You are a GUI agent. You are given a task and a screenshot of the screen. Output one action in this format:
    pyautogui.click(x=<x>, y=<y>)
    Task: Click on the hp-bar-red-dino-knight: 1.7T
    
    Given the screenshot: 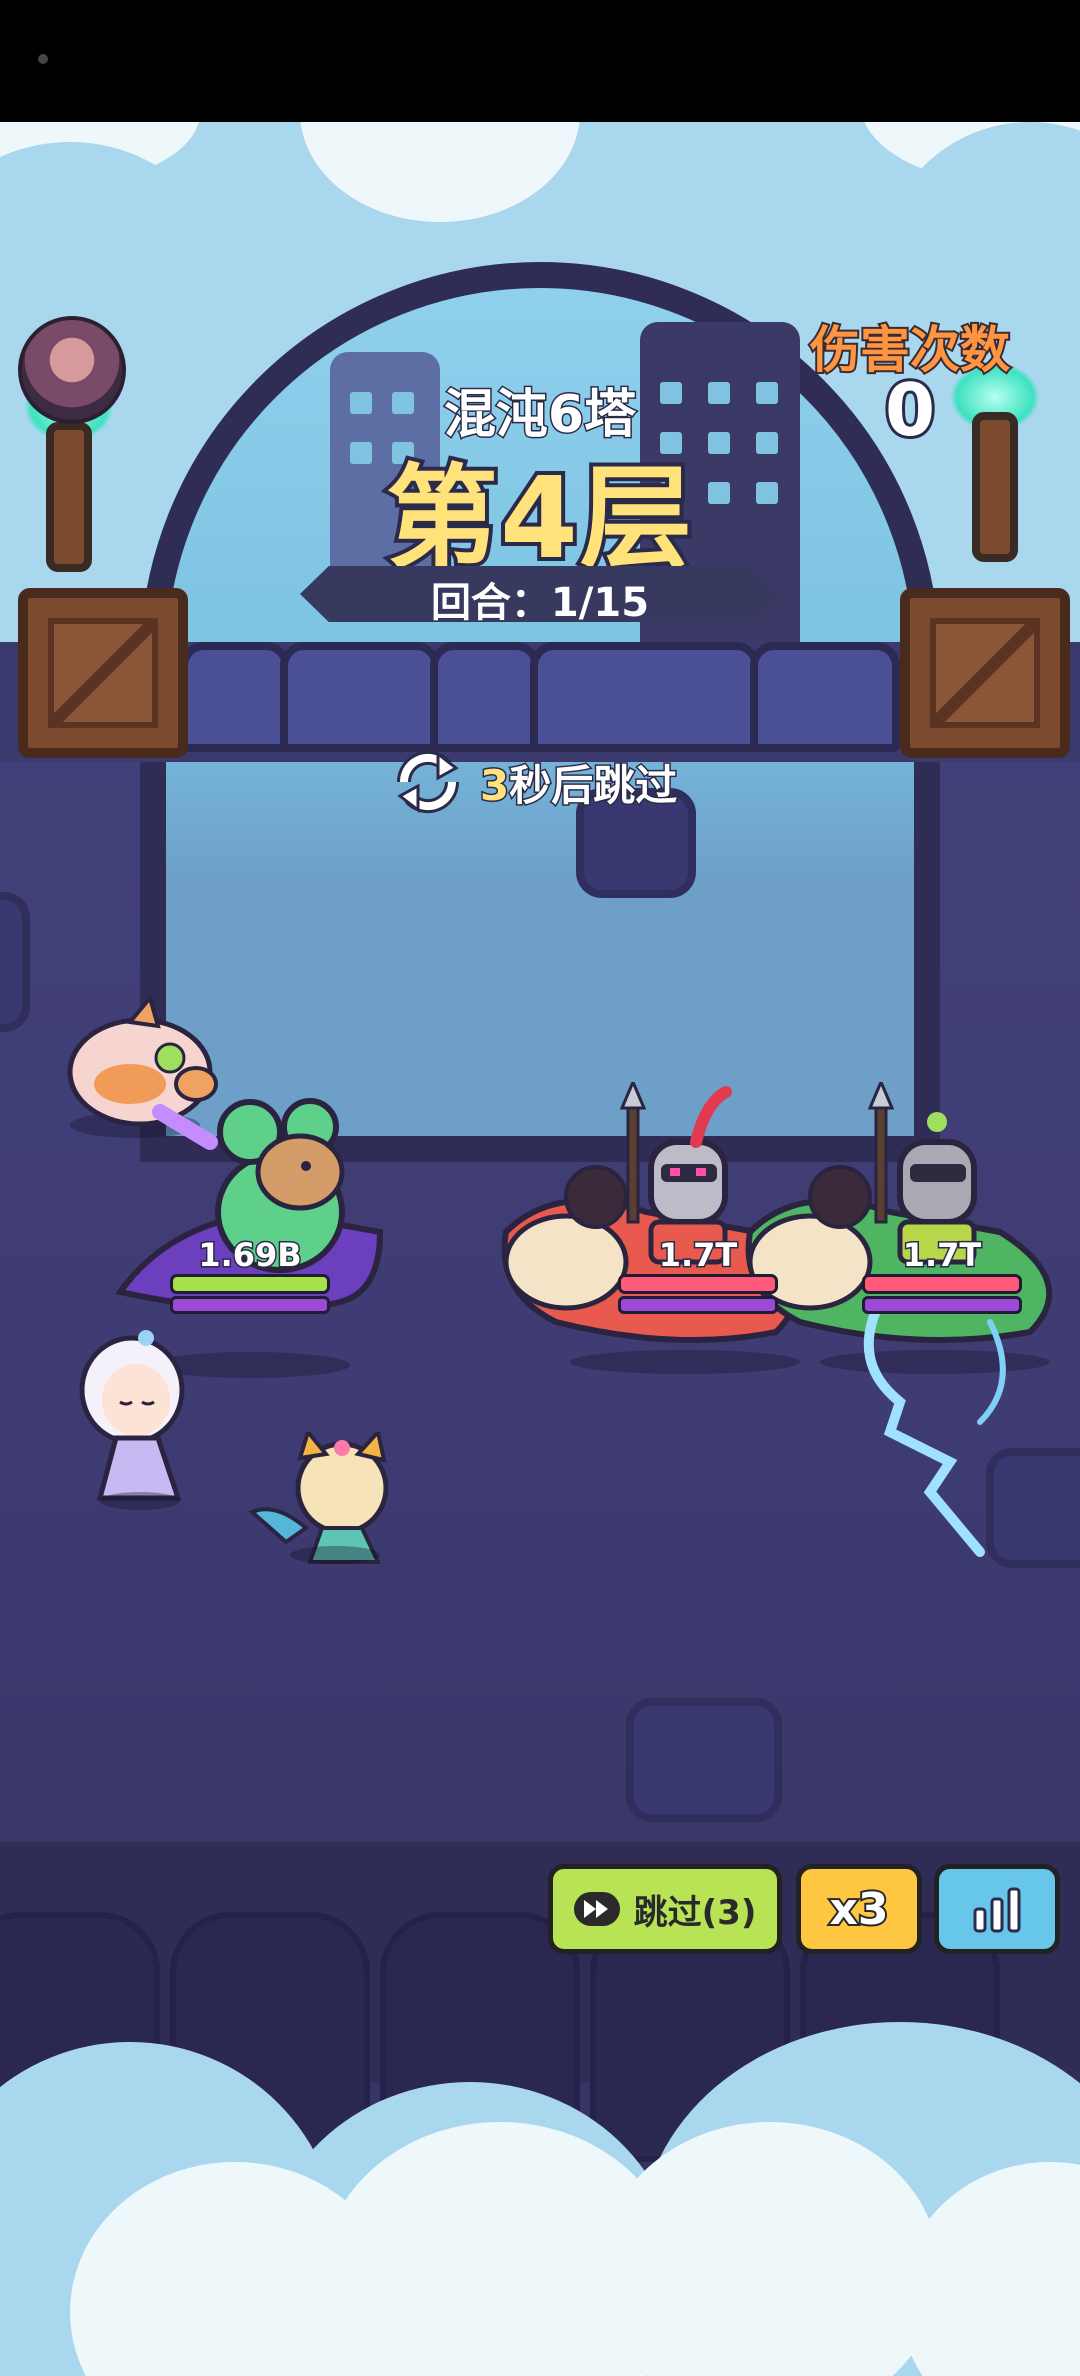 What is the action you would take?
    pyautogui.click(x=698, y=1275)
    